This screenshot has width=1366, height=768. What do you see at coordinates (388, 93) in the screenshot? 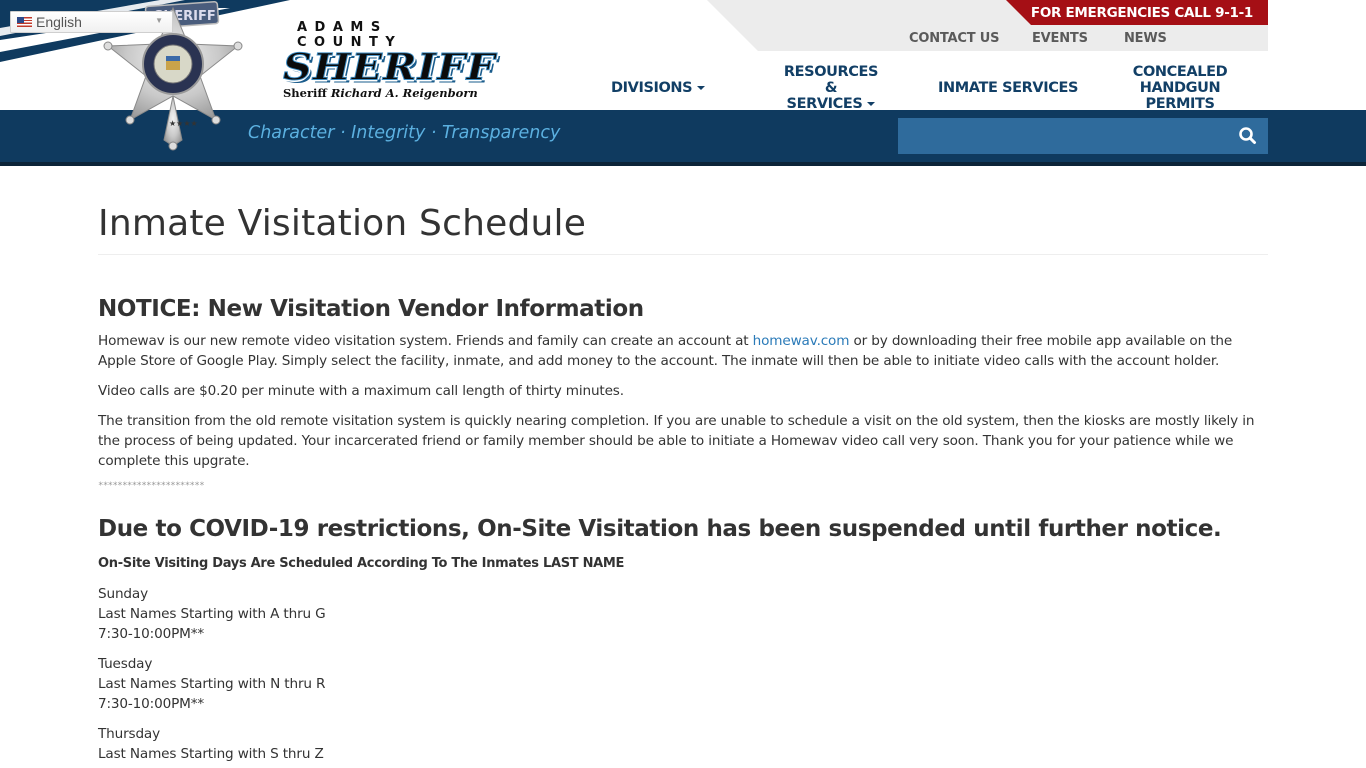
I see `logo-sheriff-name: Sheriff Richard A. Reigenborn` at bounding box center [388, 93].